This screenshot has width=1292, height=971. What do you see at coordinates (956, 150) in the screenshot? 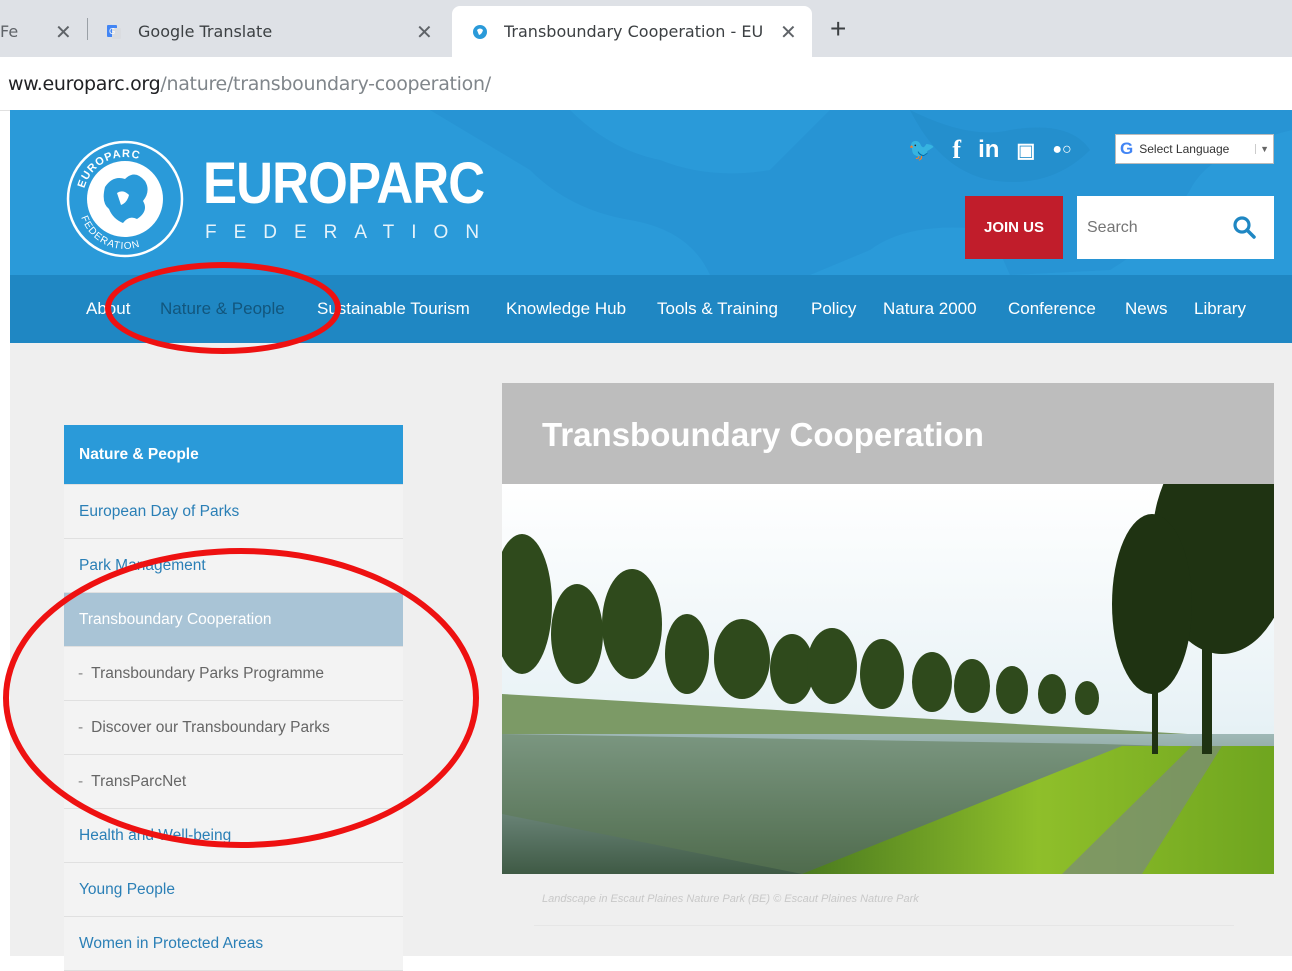
I see `facebook-icon: f` at bounding box center [956, 150].